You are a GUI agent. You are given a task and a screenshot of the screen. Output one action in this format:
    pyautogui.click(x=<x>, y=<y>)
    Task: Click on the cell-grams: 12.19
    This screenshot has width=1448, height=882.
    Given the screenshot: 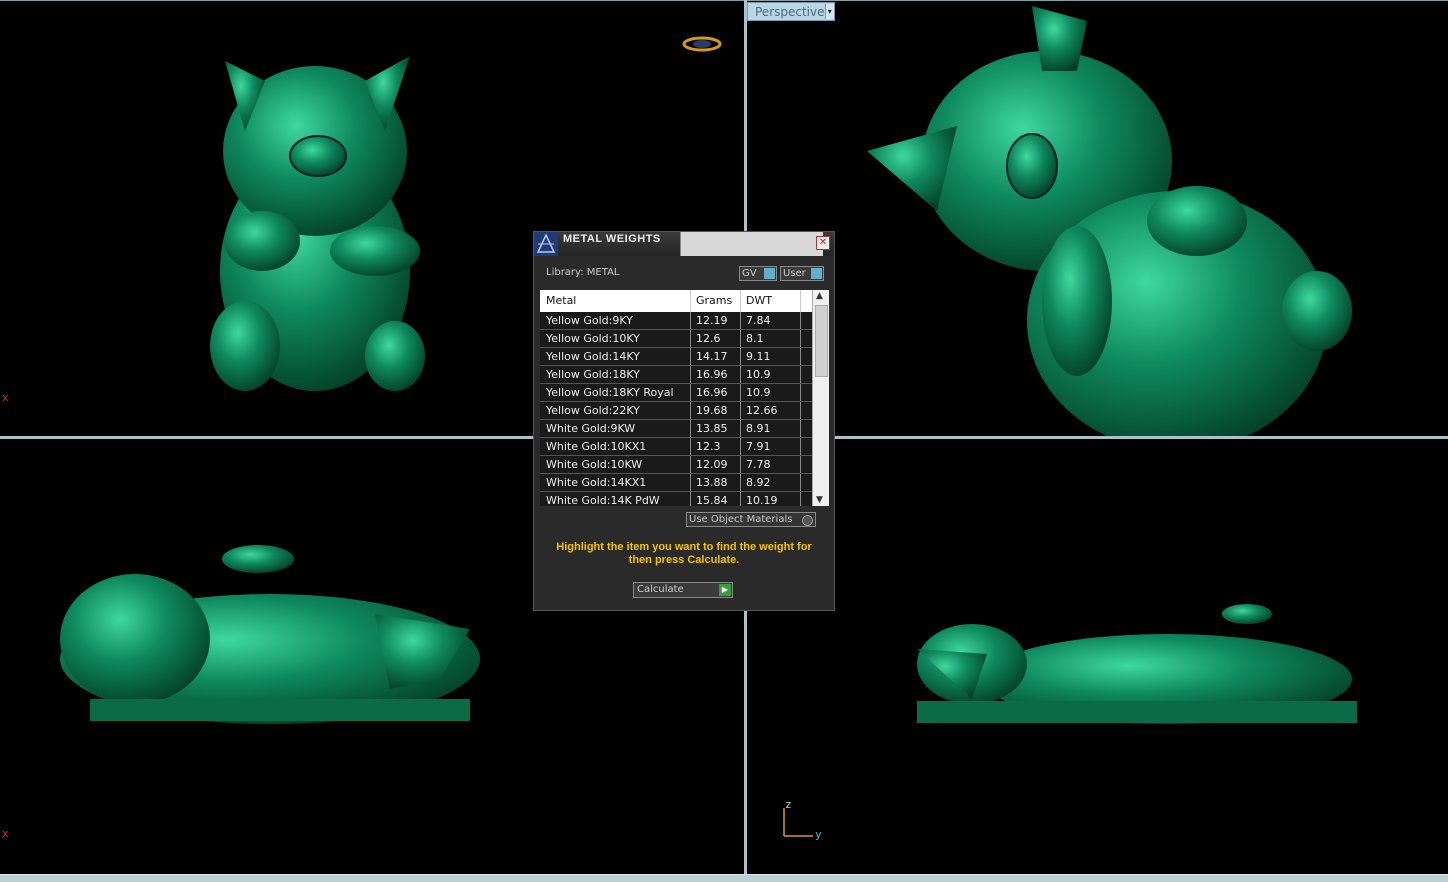 What is the action you would take?
    pyautogui.click(x=712, y=320)
    